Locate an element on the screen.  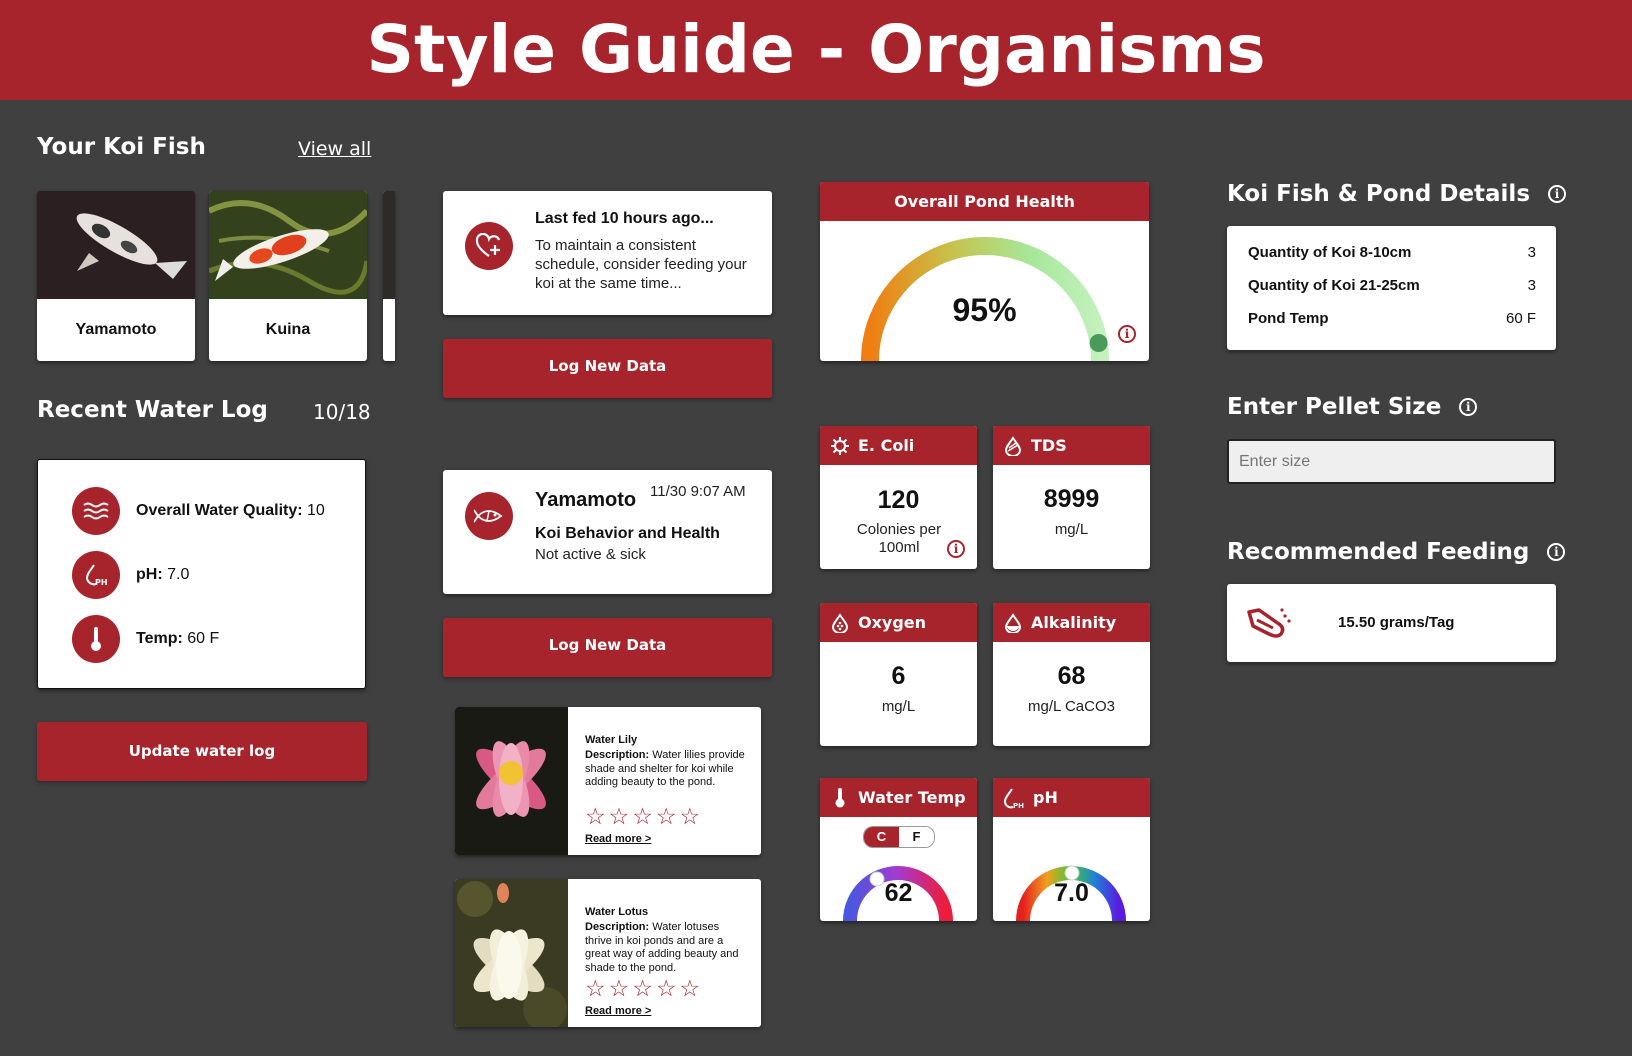
gauge-knob is located at coordinates (1098, 343).